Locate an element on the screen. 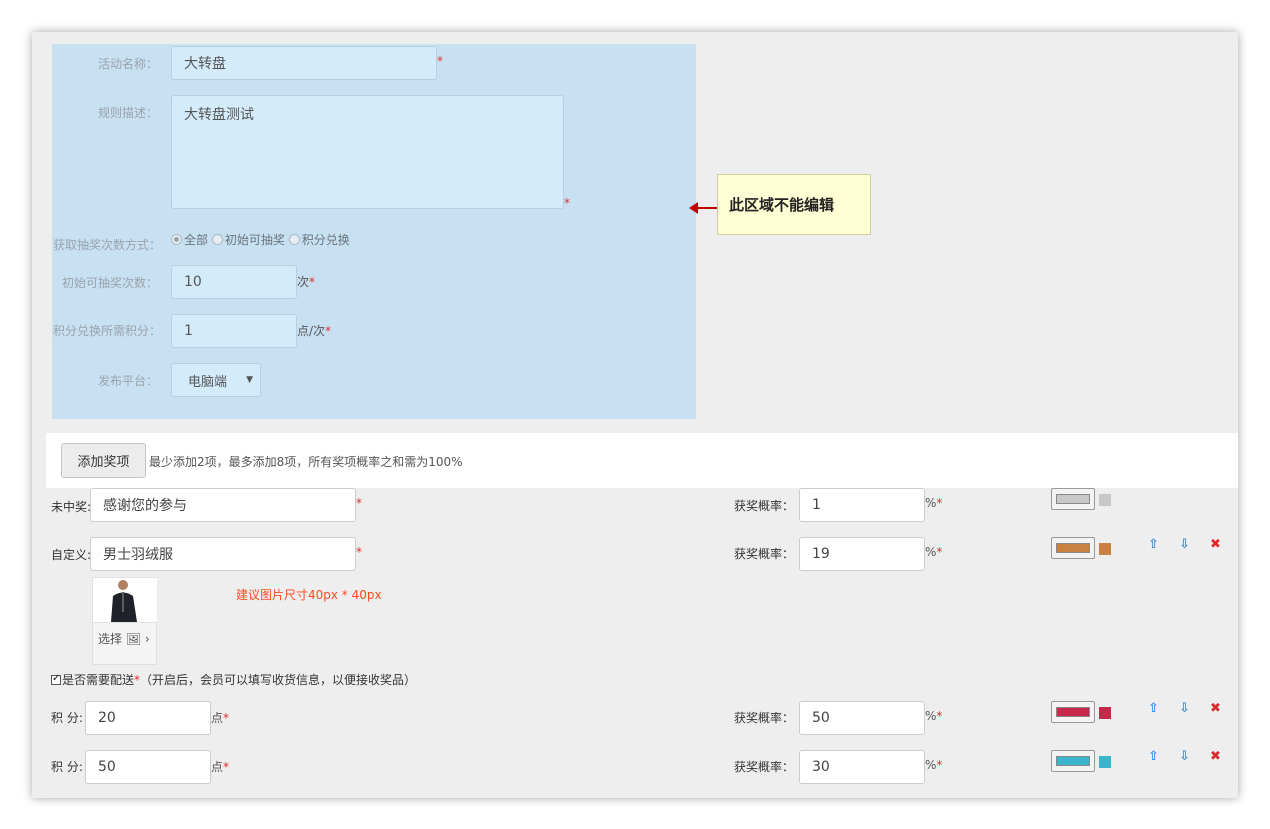 Image resolution: width=1270 pixels, height=829 pixels. radio-initial-label: 初始可抽奖 is located at coordinates (254, 240).